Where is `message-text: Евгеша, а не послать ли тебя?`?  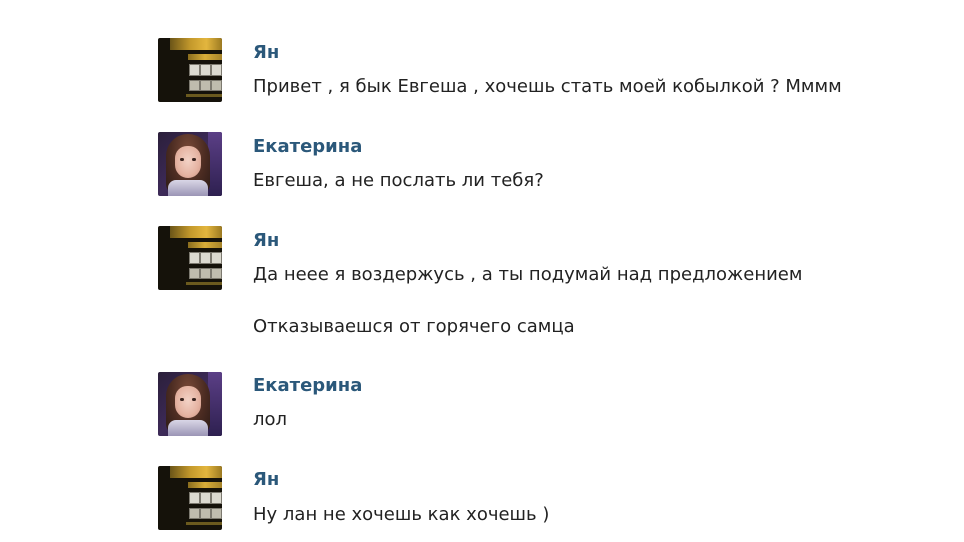
message-text: Евгеша, а не послать ли тебя? is located at coordinates (398, 180).